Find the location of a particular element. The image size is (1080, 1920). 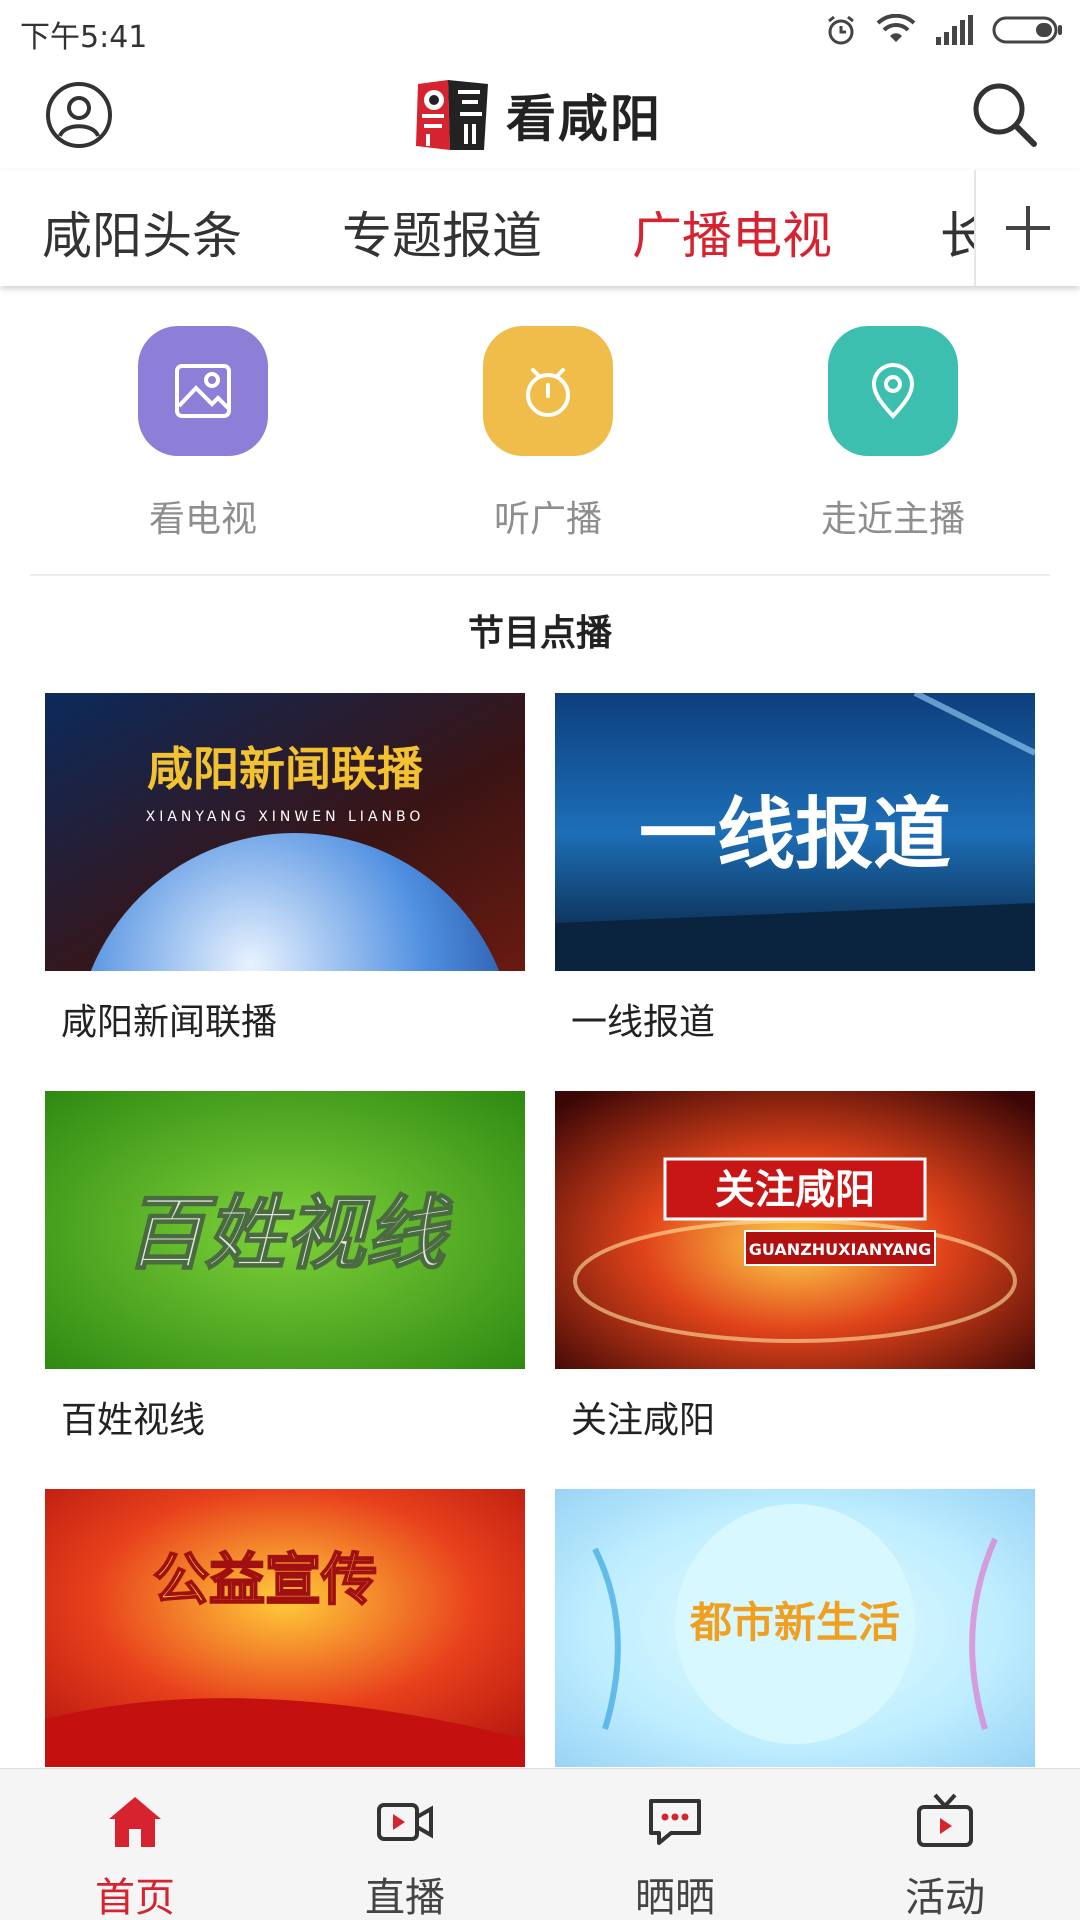

nav-activities-label: 活动 is located at coordinates (945, 1897).